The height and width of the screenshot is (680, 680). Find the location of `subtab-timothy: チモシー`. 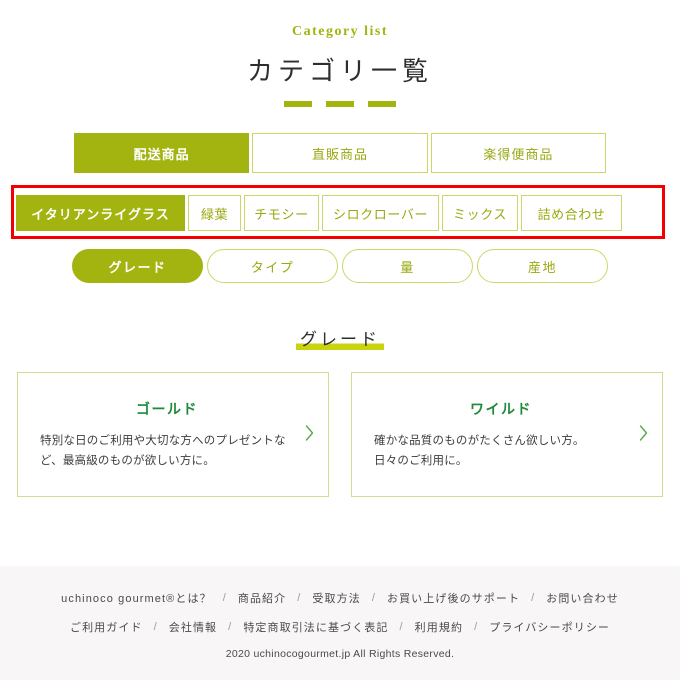

subtab-timothy: チモシー is located at coordinates (281, 213).